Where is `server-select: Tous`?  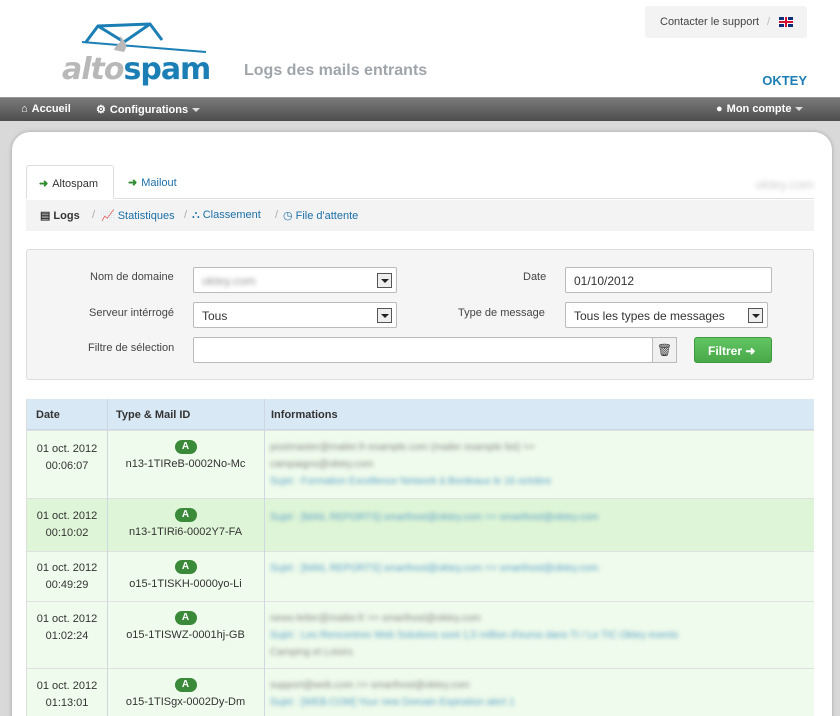
server-select: Tous is located at coordinates (295, 315).